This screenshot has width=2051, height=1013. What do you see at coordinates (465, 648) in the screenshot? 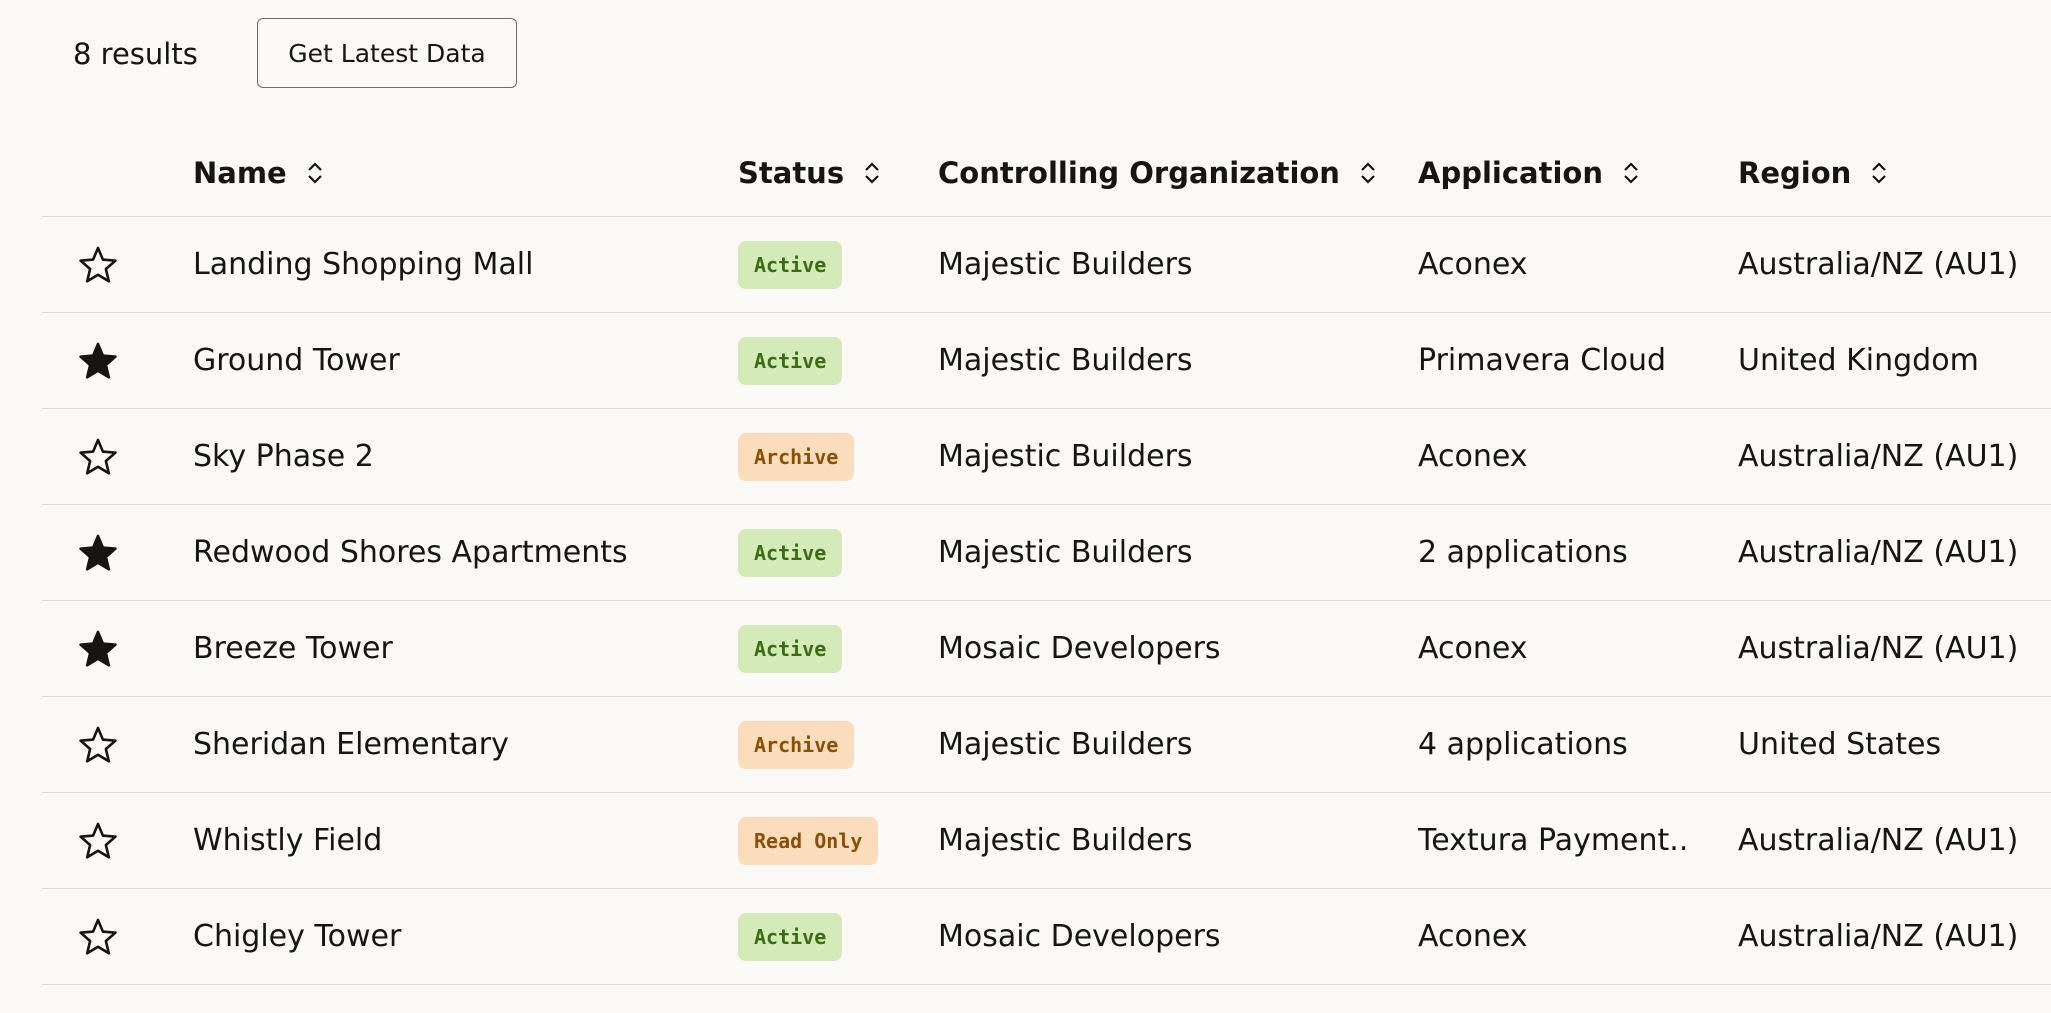
I see `name-cell: Breeze Tower` at bounding box center [465, 648].